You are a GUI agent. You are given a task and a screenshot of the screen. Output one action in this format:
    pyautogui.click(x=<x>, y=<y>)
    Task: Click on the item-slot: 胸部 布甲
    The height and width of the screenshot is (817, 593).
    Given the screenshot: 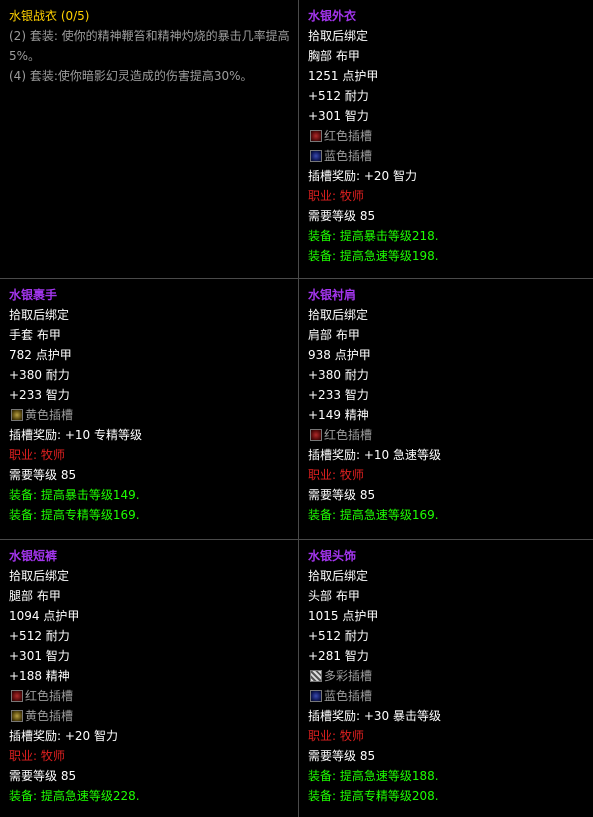 What is the action you would take?
    pyautogui.click(x=334, y=56)
    